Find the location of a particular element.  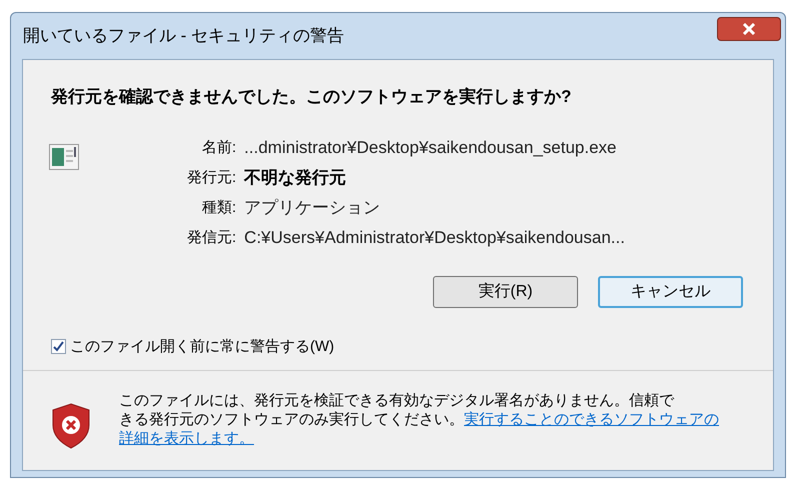

field-value: ...dministrator¥Desktop¥saikendousan_setup.exe is located at coordinates (431, 147).